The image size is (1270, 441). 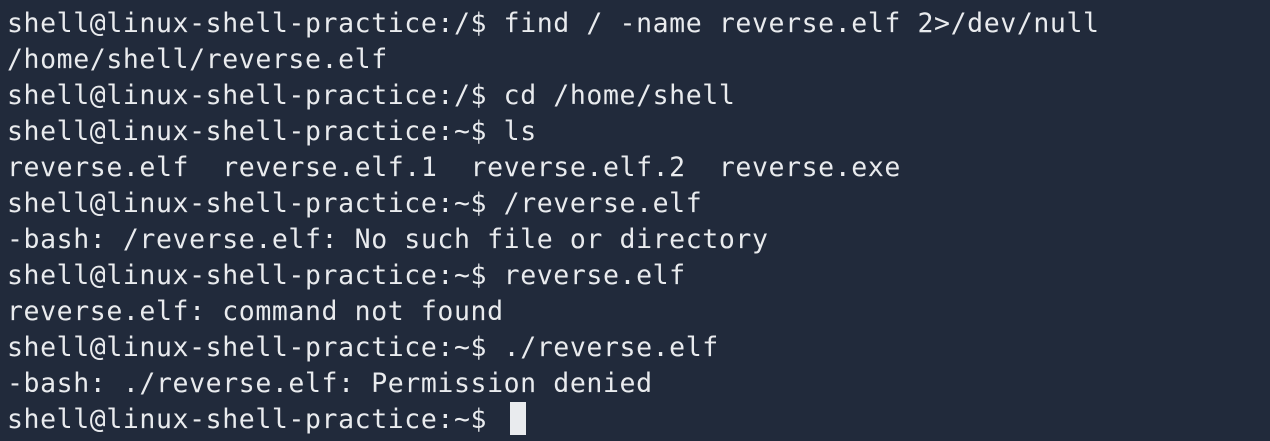 I want to click on command-text: cd /home/shell, so click(x=619, y=95).